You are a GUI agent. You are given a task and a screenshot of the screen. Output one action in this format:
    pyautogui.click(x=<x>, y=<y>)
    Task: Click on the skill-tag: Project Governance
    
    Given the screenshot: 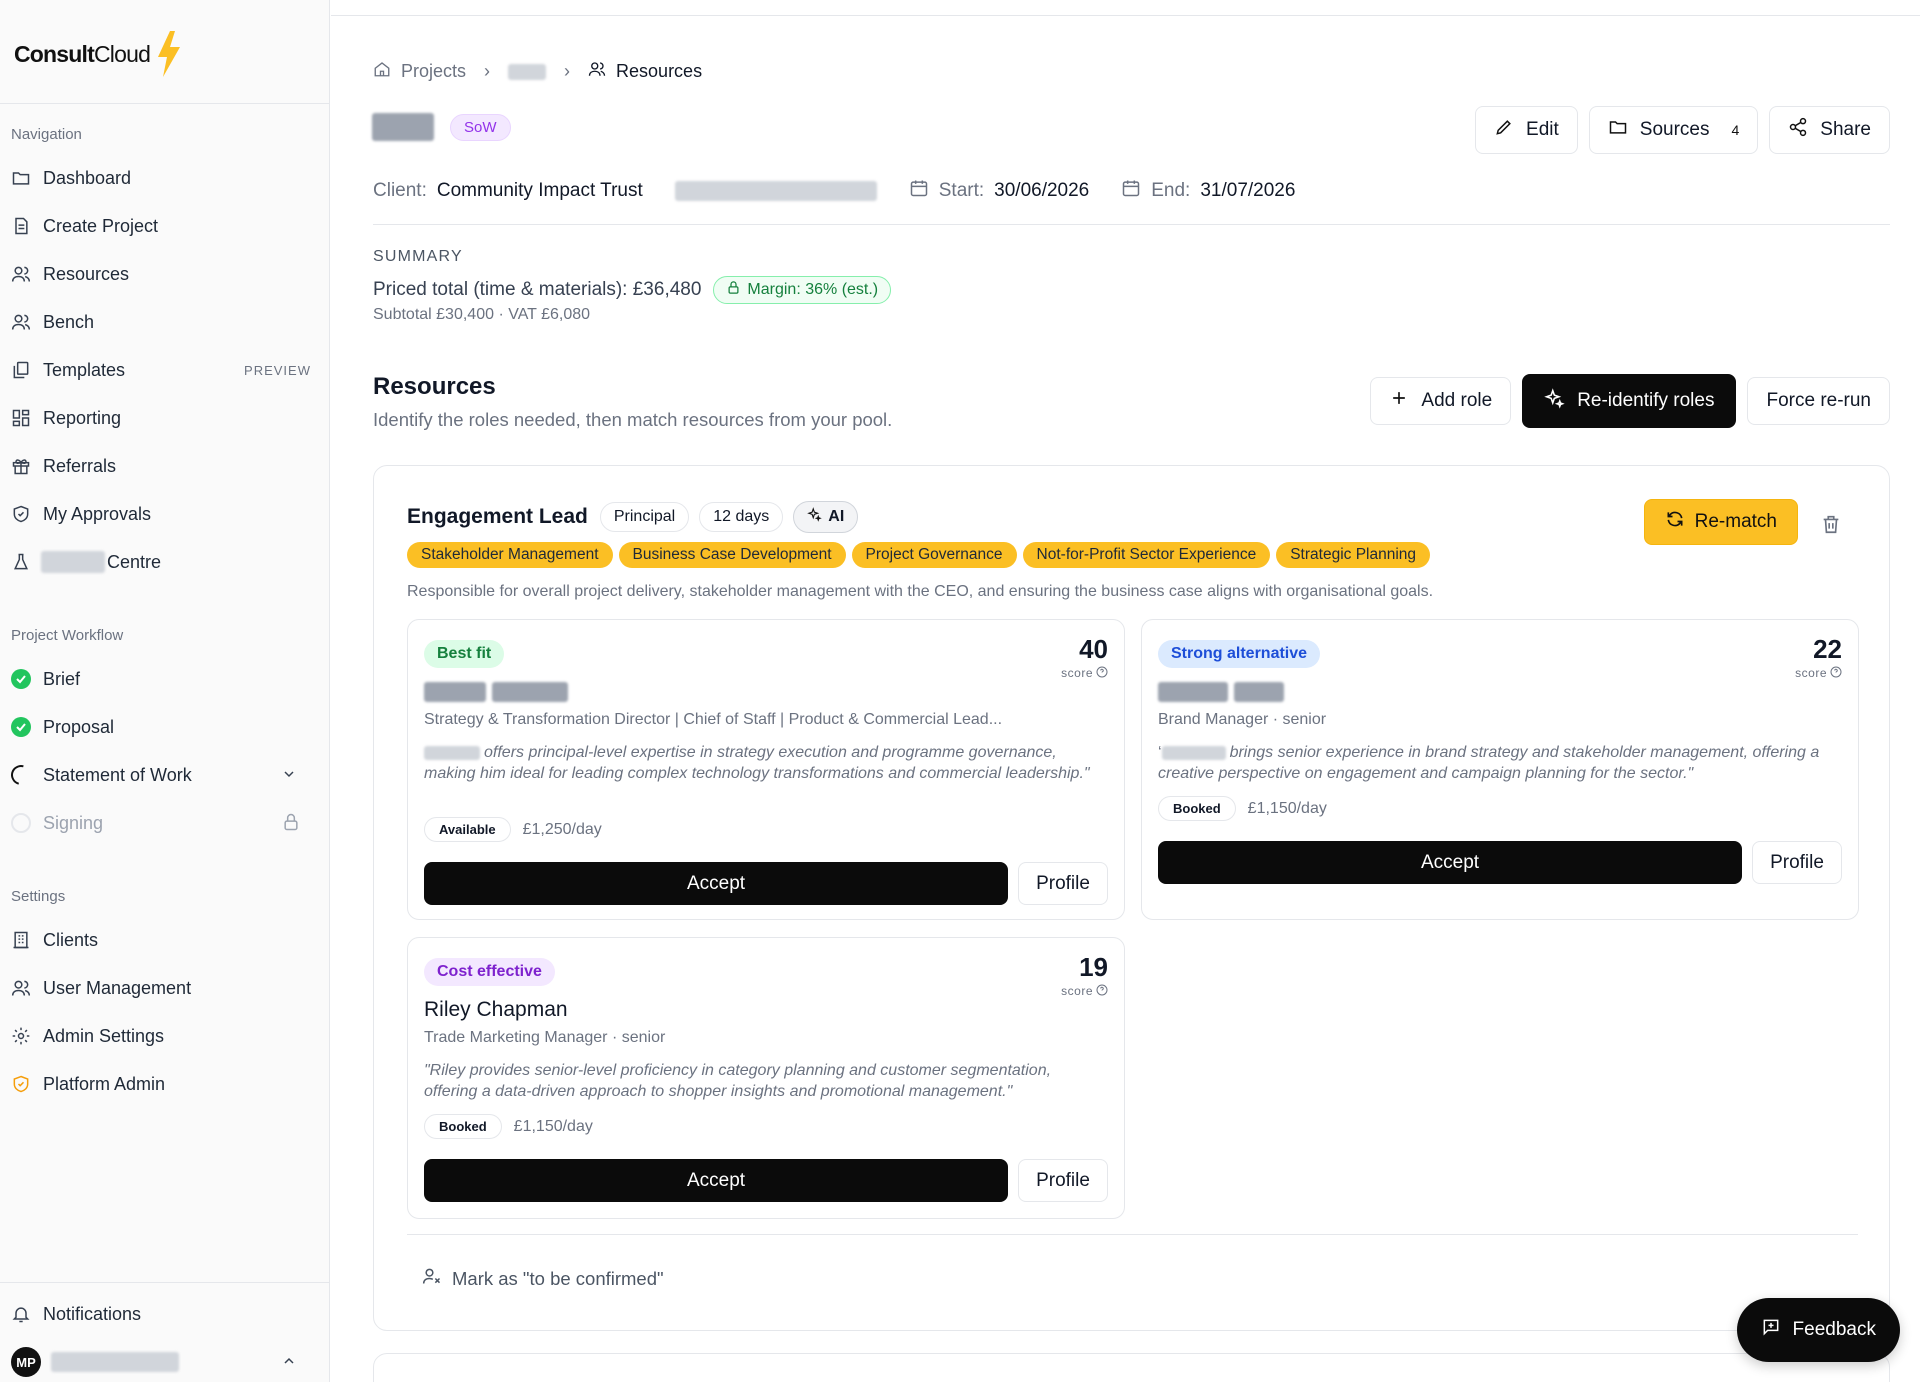 What is the action you would take?
    pyautogui.click(x=934, y=555)
    